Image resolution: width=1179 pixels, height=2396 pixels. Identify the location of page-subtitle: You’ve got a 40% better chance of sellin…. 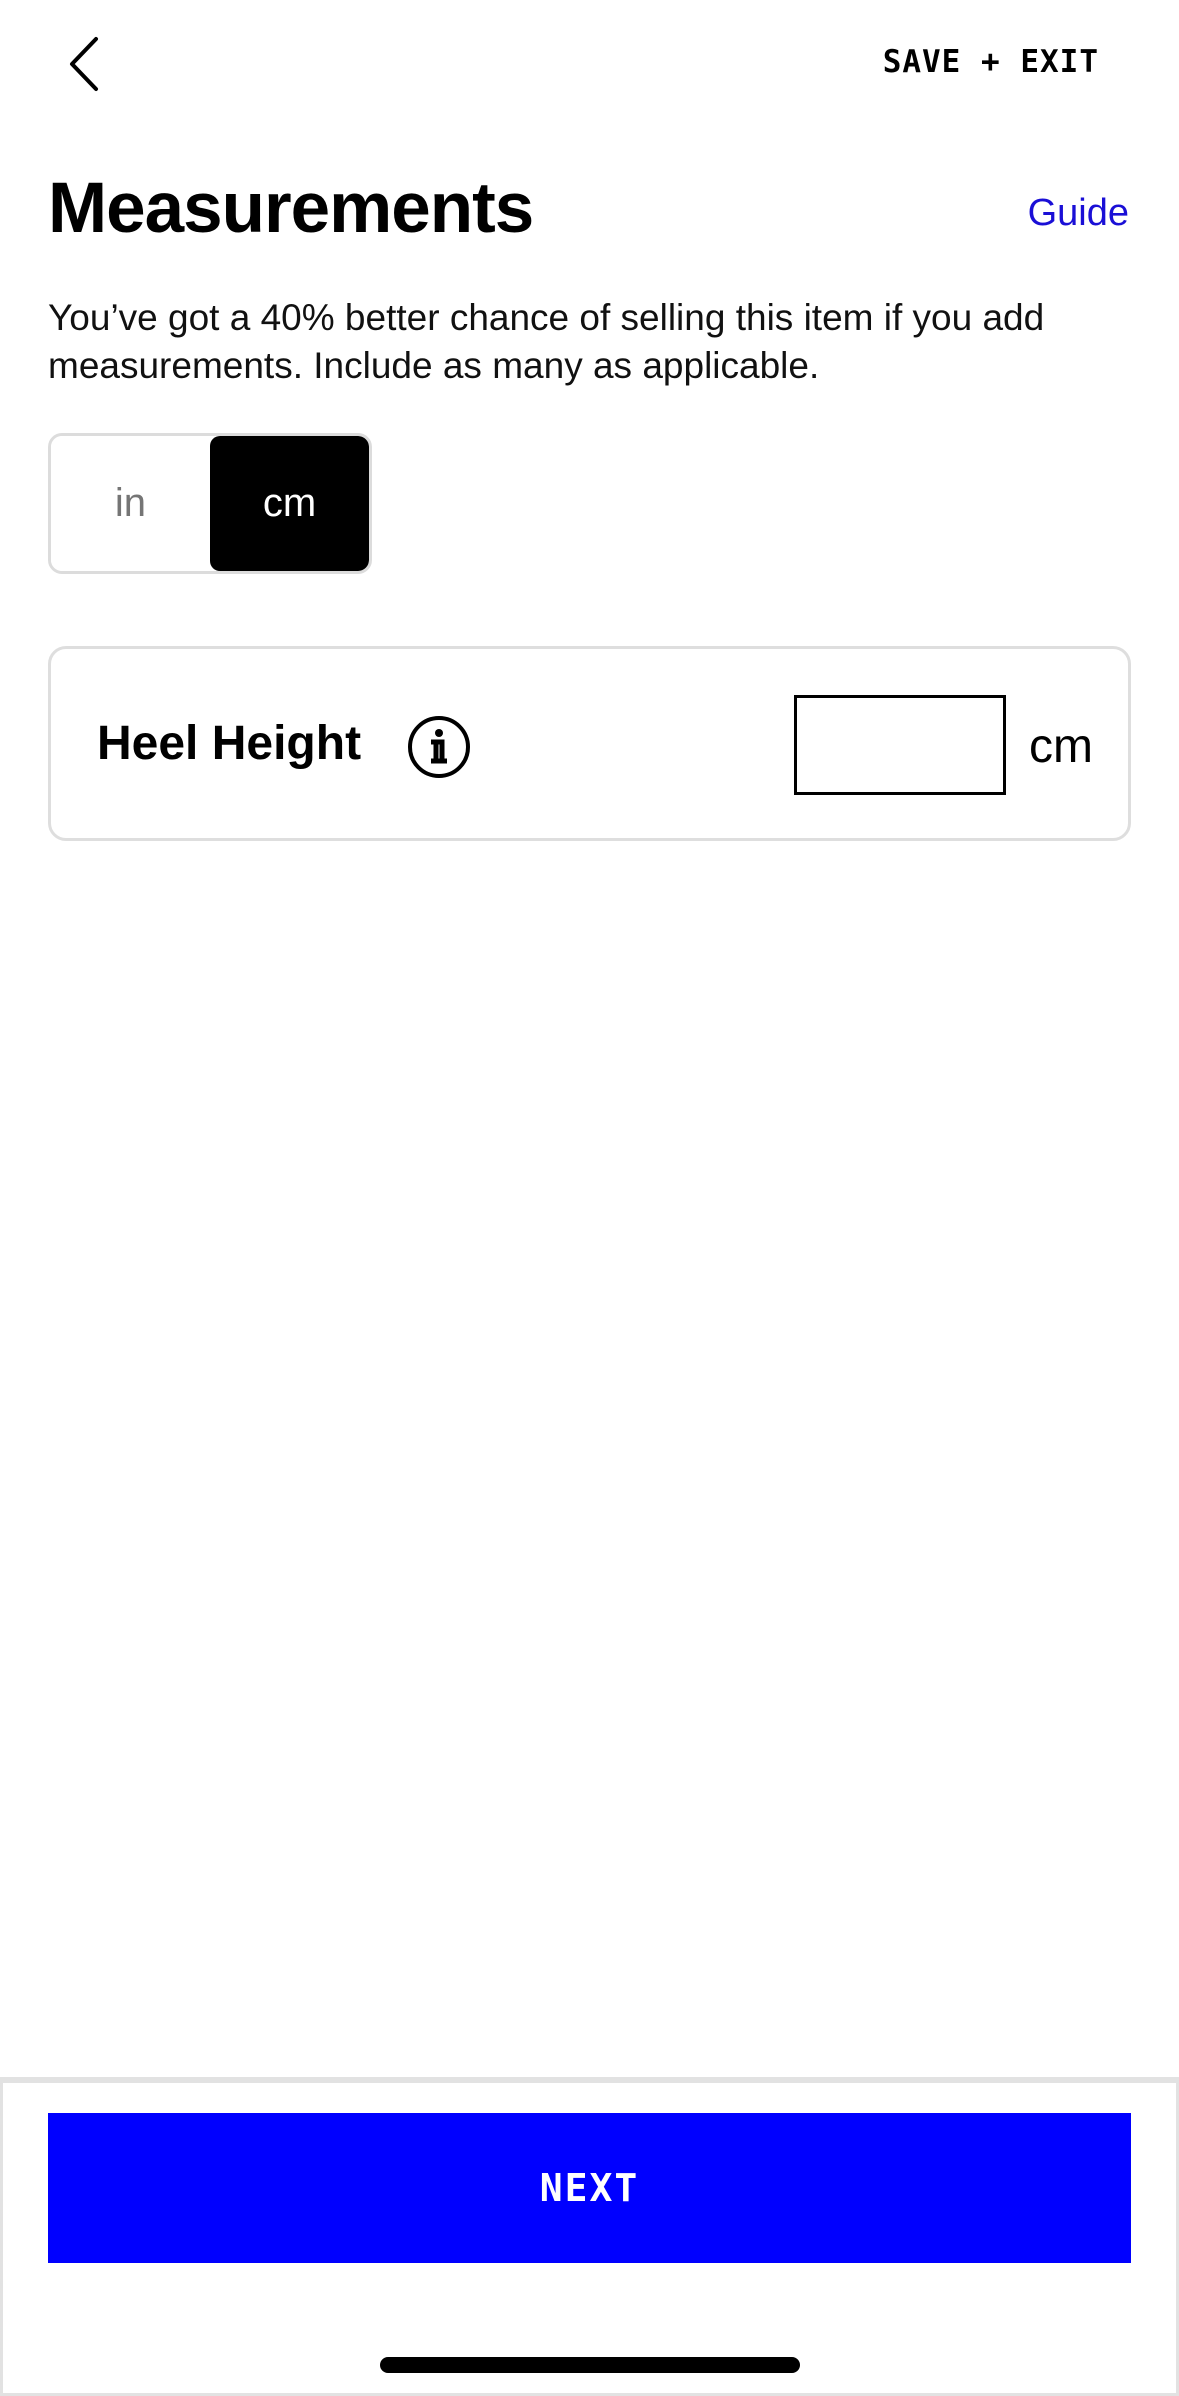
(546, 341).